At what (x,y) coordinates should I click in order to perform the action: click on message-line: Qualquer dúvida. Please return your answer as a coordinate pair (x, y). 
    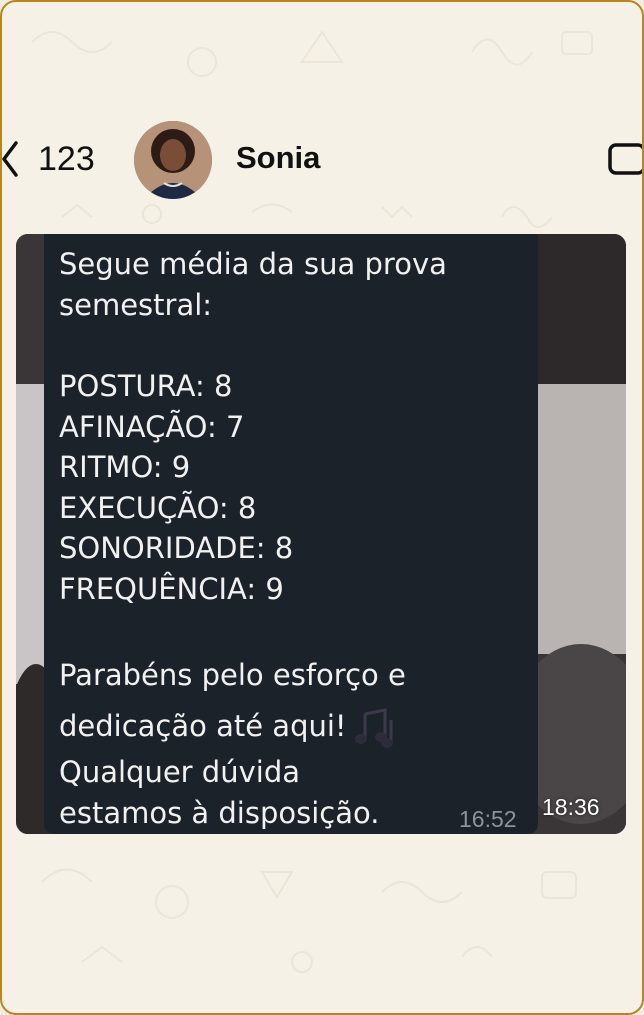
    Looking at the image, I should click on (179, 772).